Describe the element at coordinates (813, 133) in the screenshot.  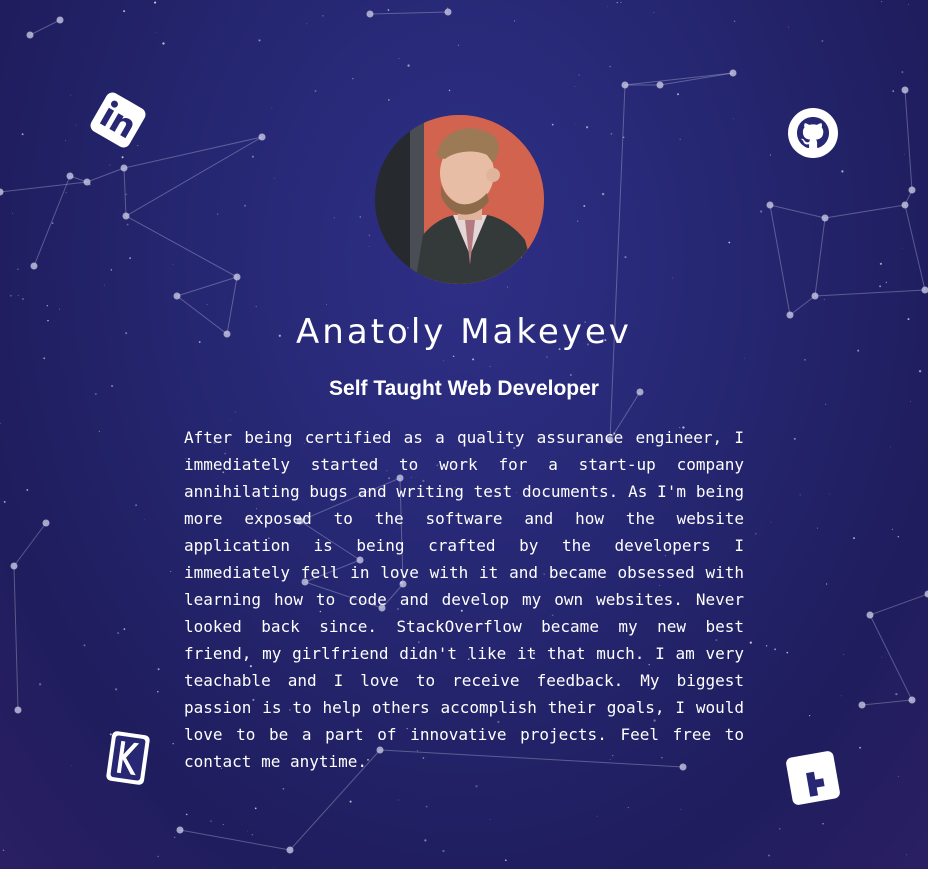
I see `github-link` at that location.